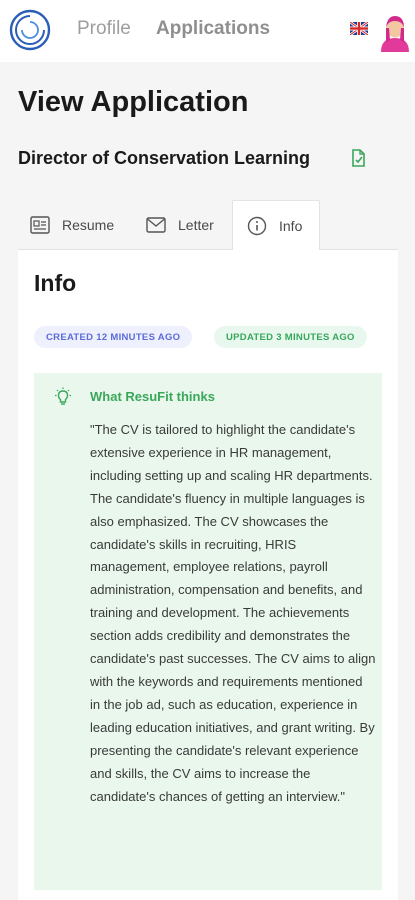 The width and height of the screenshot is (415, 900). What do you see at coordinates (257, 226) in the screenshot?
I see `info-icon` at bounding box center [257, 226].